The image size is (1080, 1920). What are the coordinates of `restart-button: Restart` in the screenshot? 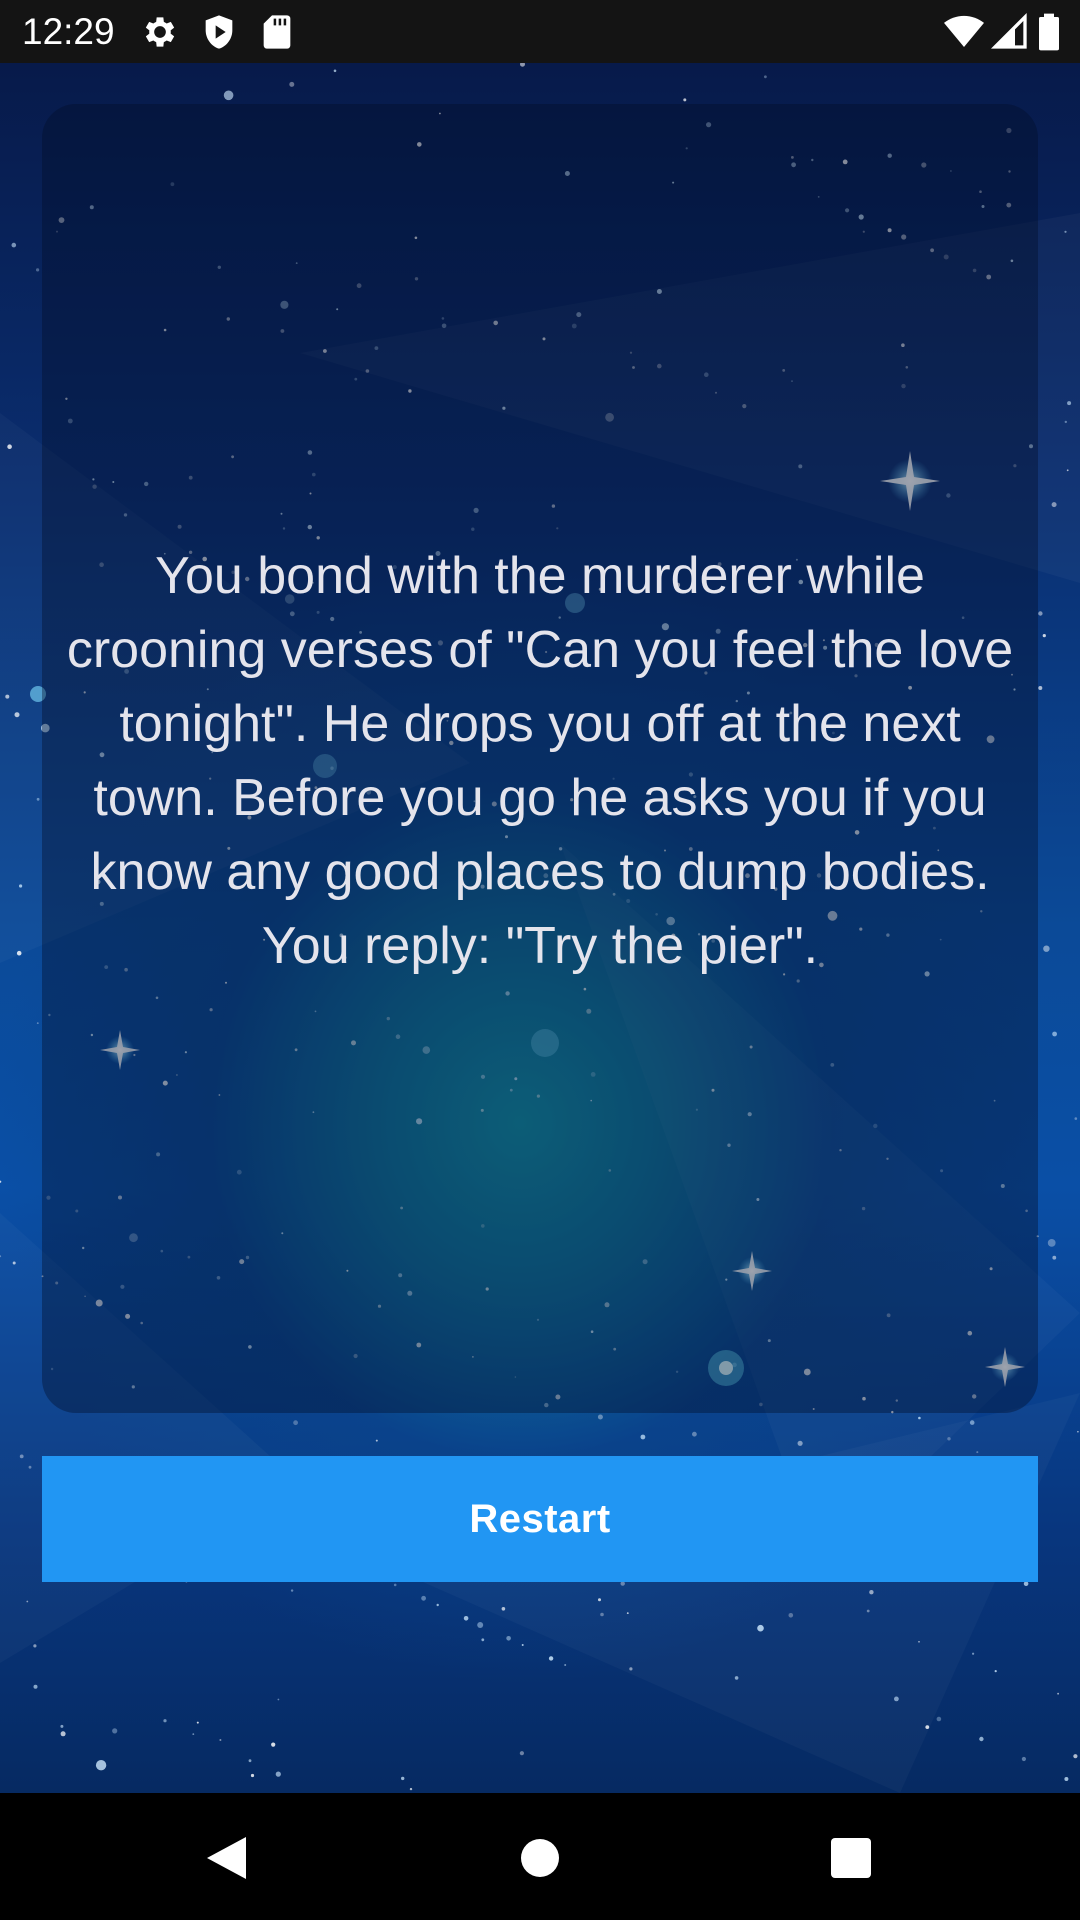 It's located at (540, 1519).